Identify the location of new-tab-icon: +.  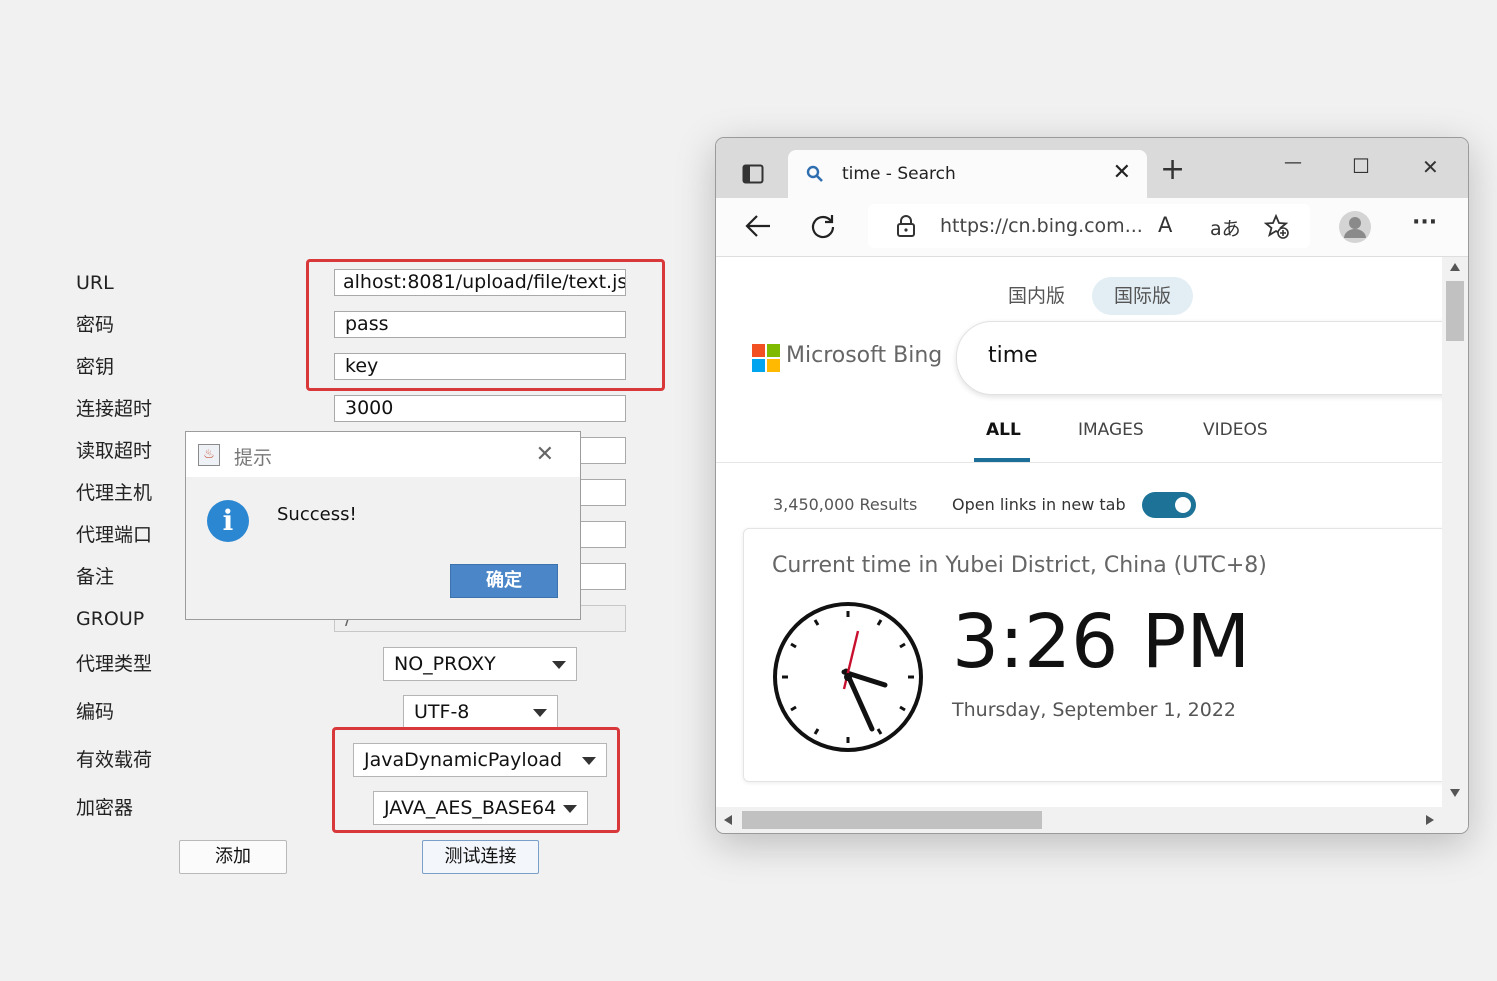
(1172, 169).